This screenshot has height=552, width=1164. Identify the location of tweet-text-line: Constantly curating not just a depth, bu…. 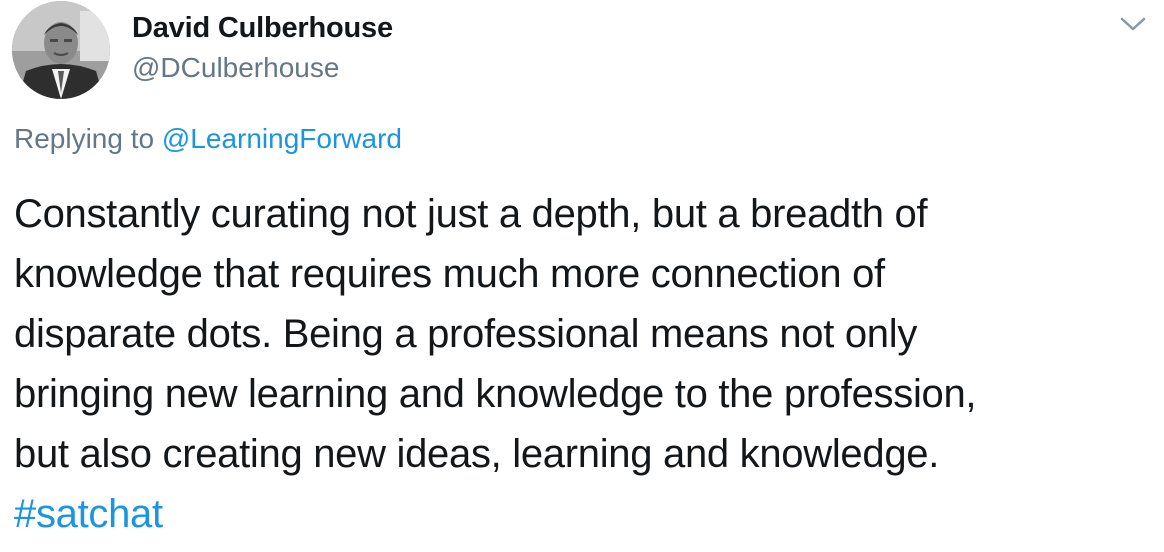
(471, 214).